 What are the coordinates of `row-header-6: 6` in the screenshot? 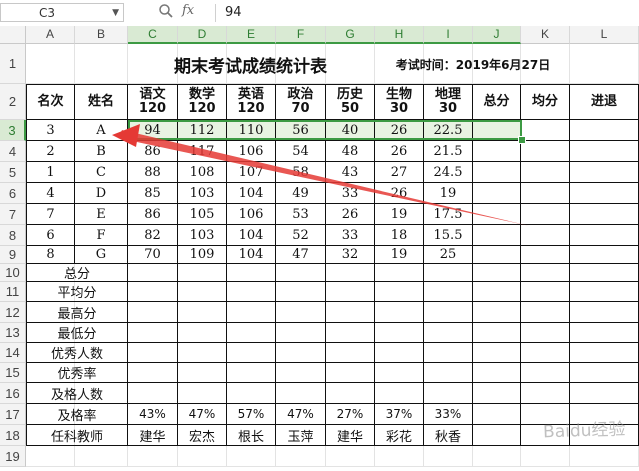 It's located at (13, 193).